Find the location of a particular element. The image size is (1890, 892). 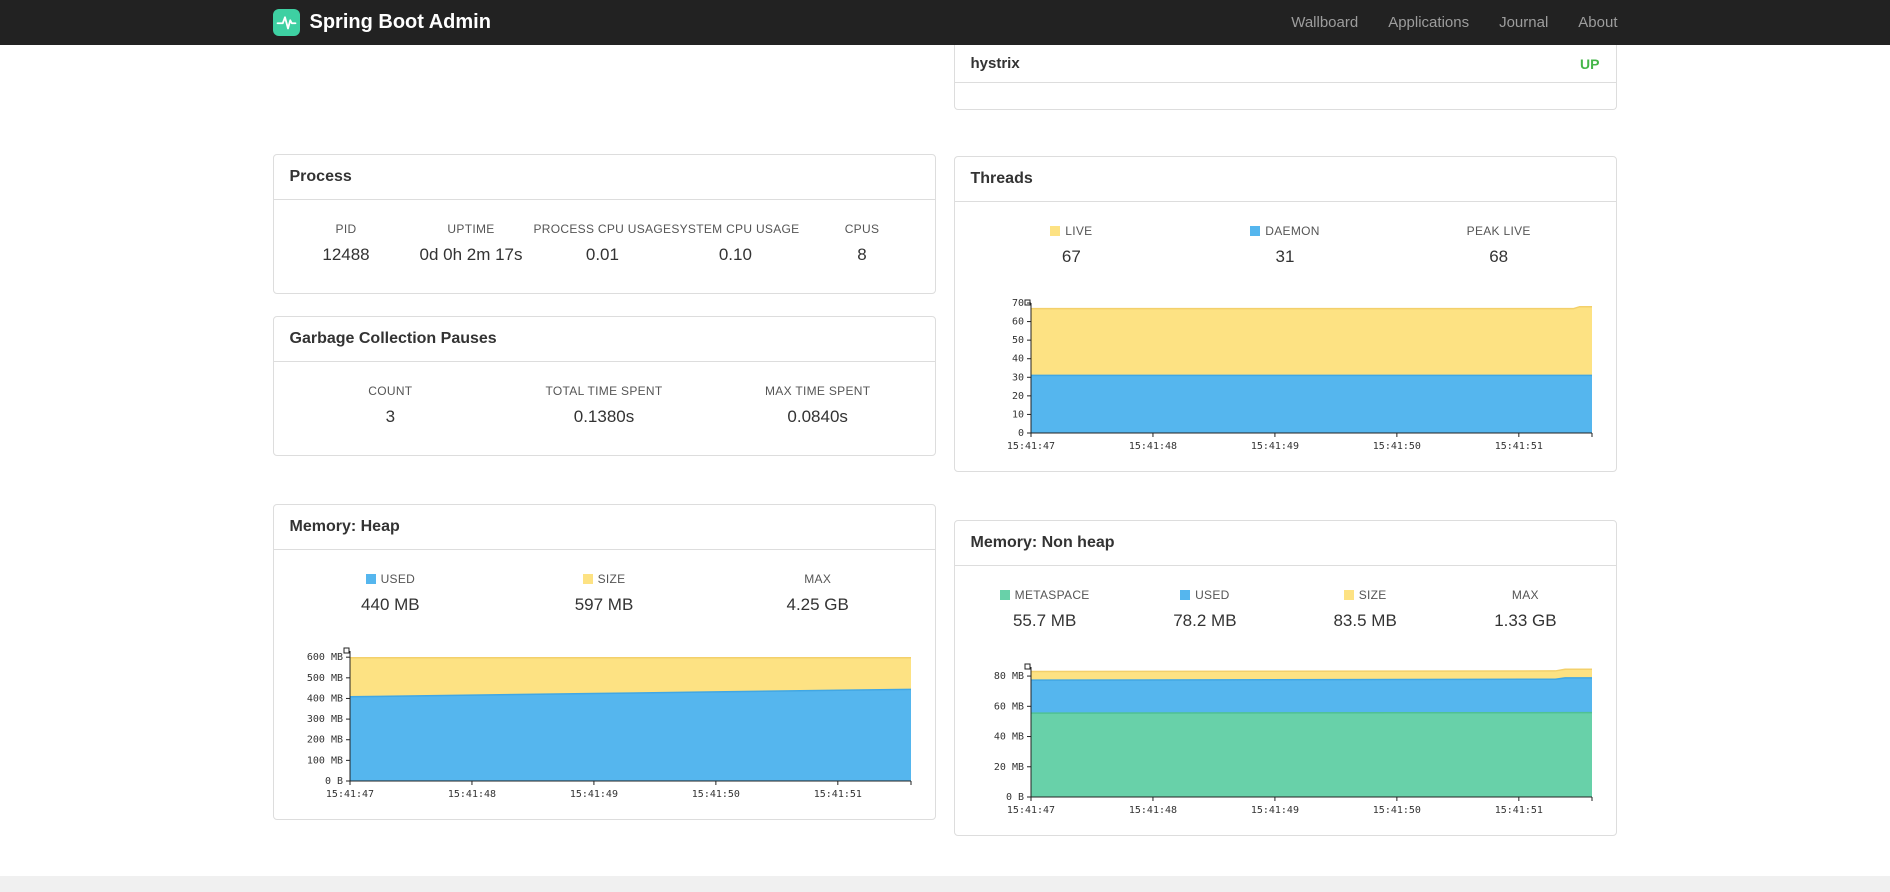

metric-label: SYSTEM CPU USAGE is located at coordinates (735, 229).